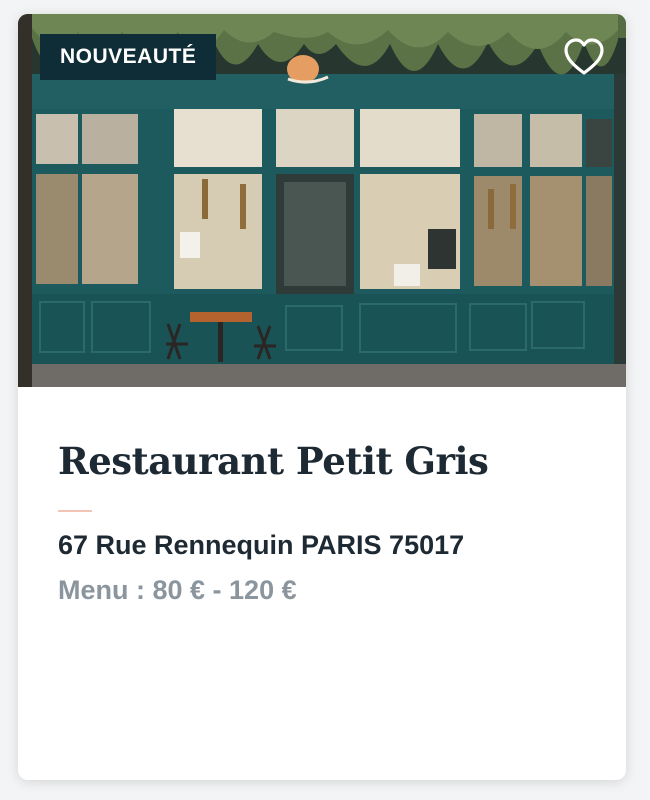 The width and height of the screenshot is (650, 800). I want to click on menu-price: Menu : 80 € - 120 €, so click(177, 590).